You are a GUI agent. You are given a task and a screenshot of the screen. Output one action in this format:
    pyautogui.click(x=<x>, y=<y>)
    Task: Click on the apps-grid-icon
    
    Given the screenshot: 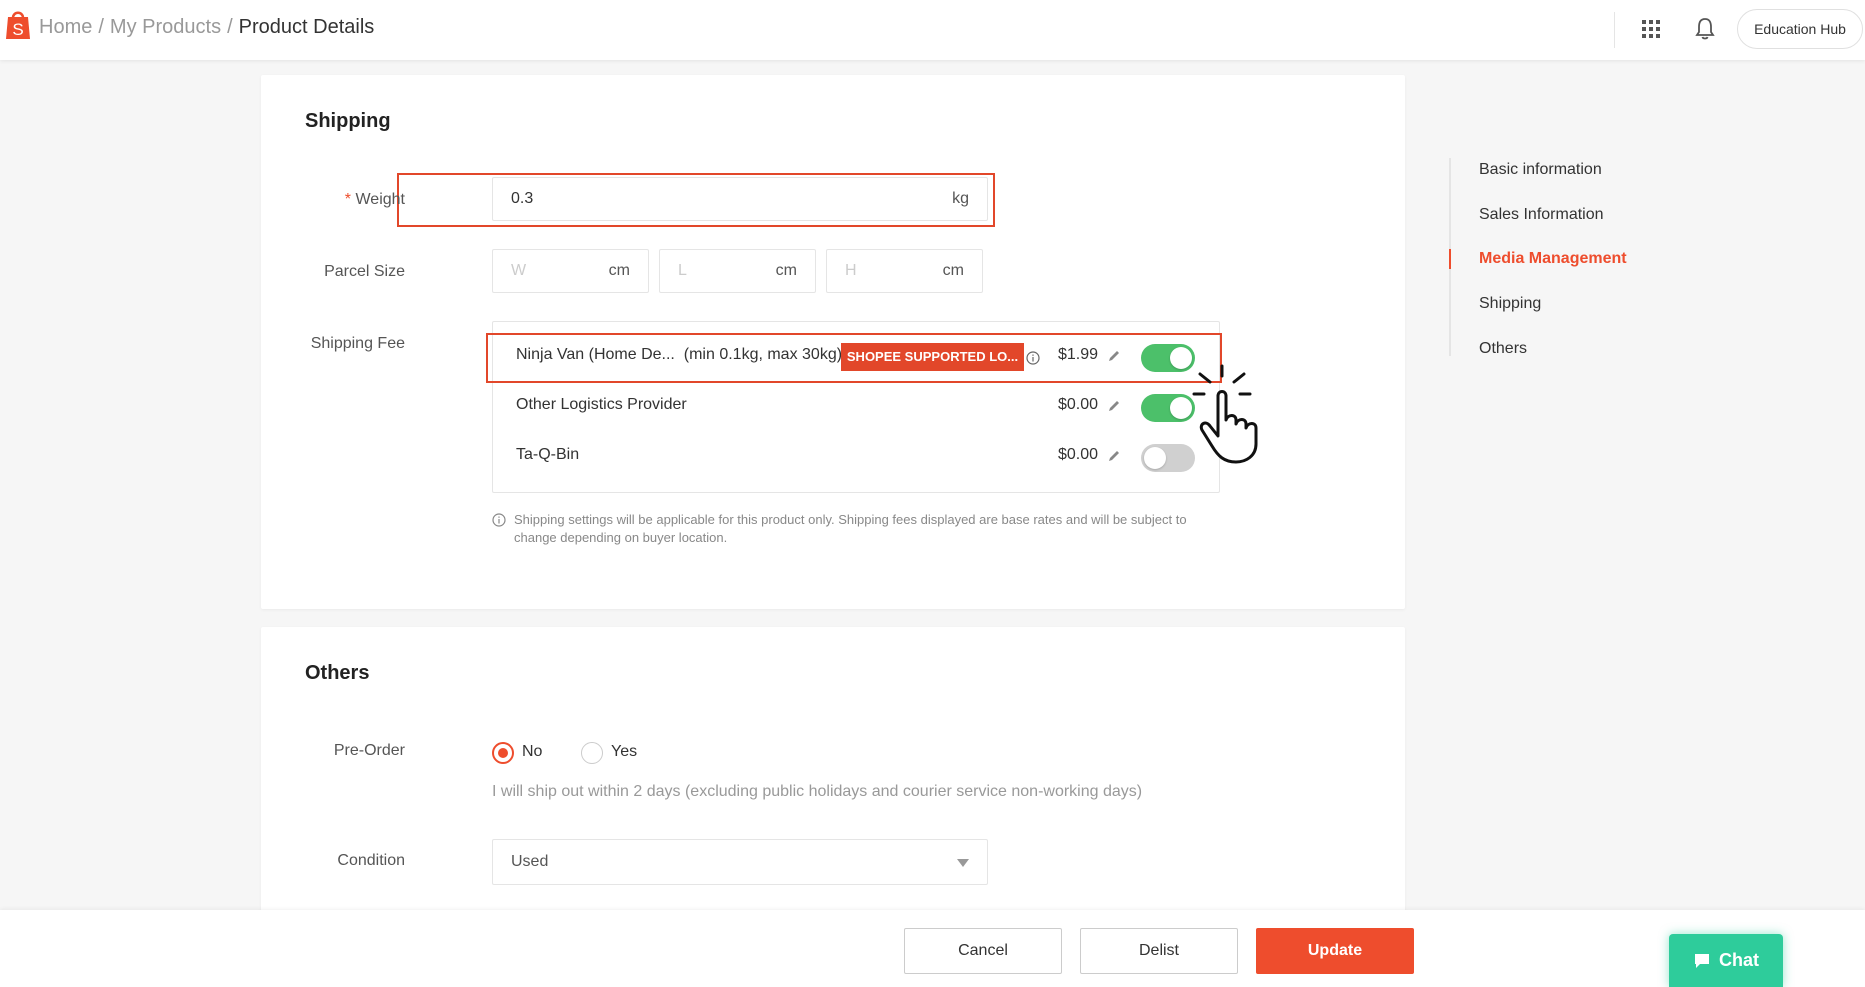 What is the action you would take?
    pyautogui.click(x=1651, y=29)
    